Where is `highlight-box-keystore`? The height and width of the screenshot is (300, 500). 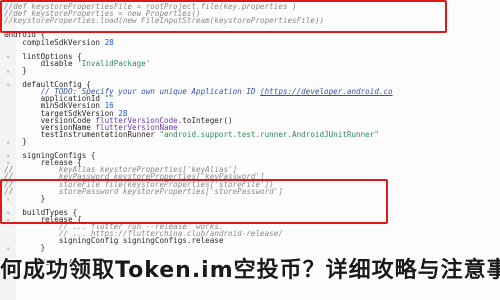 highlight-box-keystore is located at coordinates (223, 16).